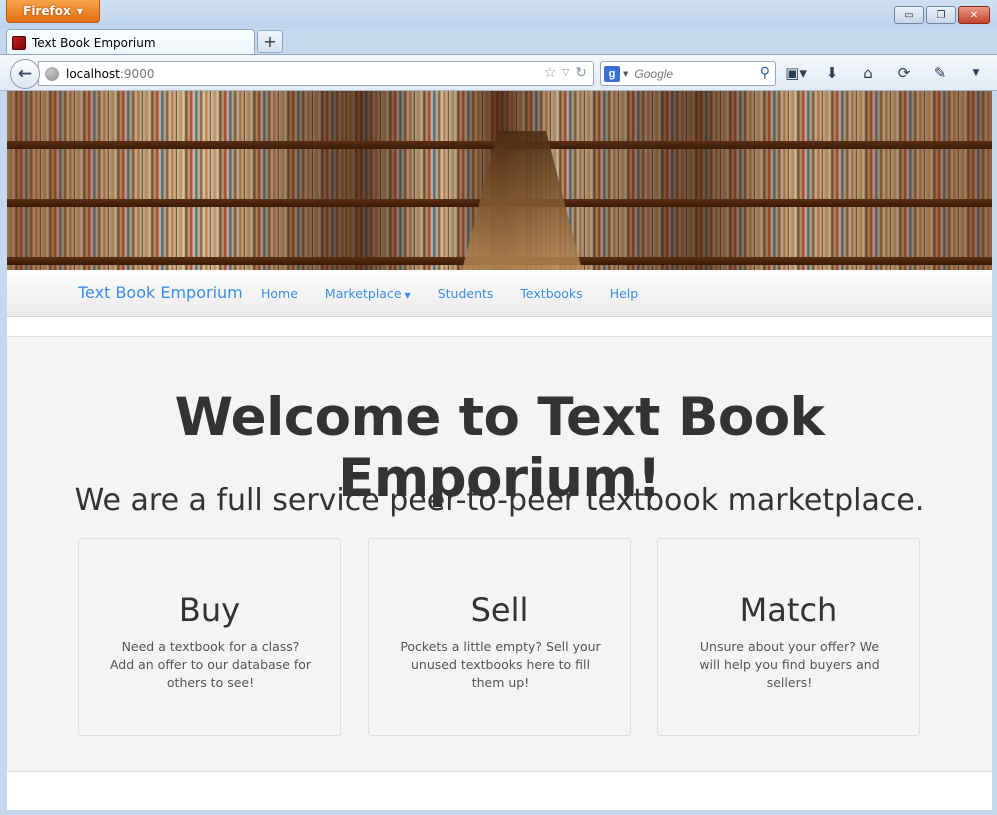 This screenshot has height=815, width=997. Describe the element at coordinates (3, 453) in the screenshot. I see `window-border-left` at that location.